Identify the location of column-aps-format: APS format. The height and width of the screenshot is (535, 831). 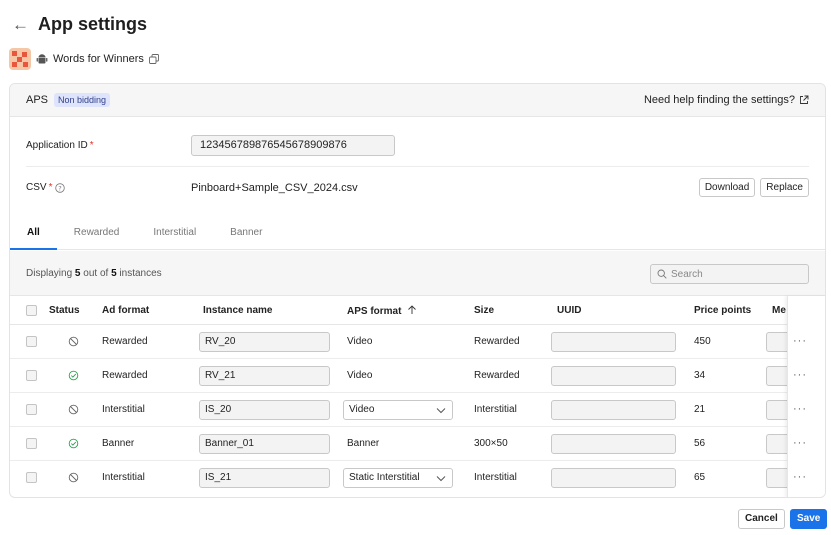
(382, 311).